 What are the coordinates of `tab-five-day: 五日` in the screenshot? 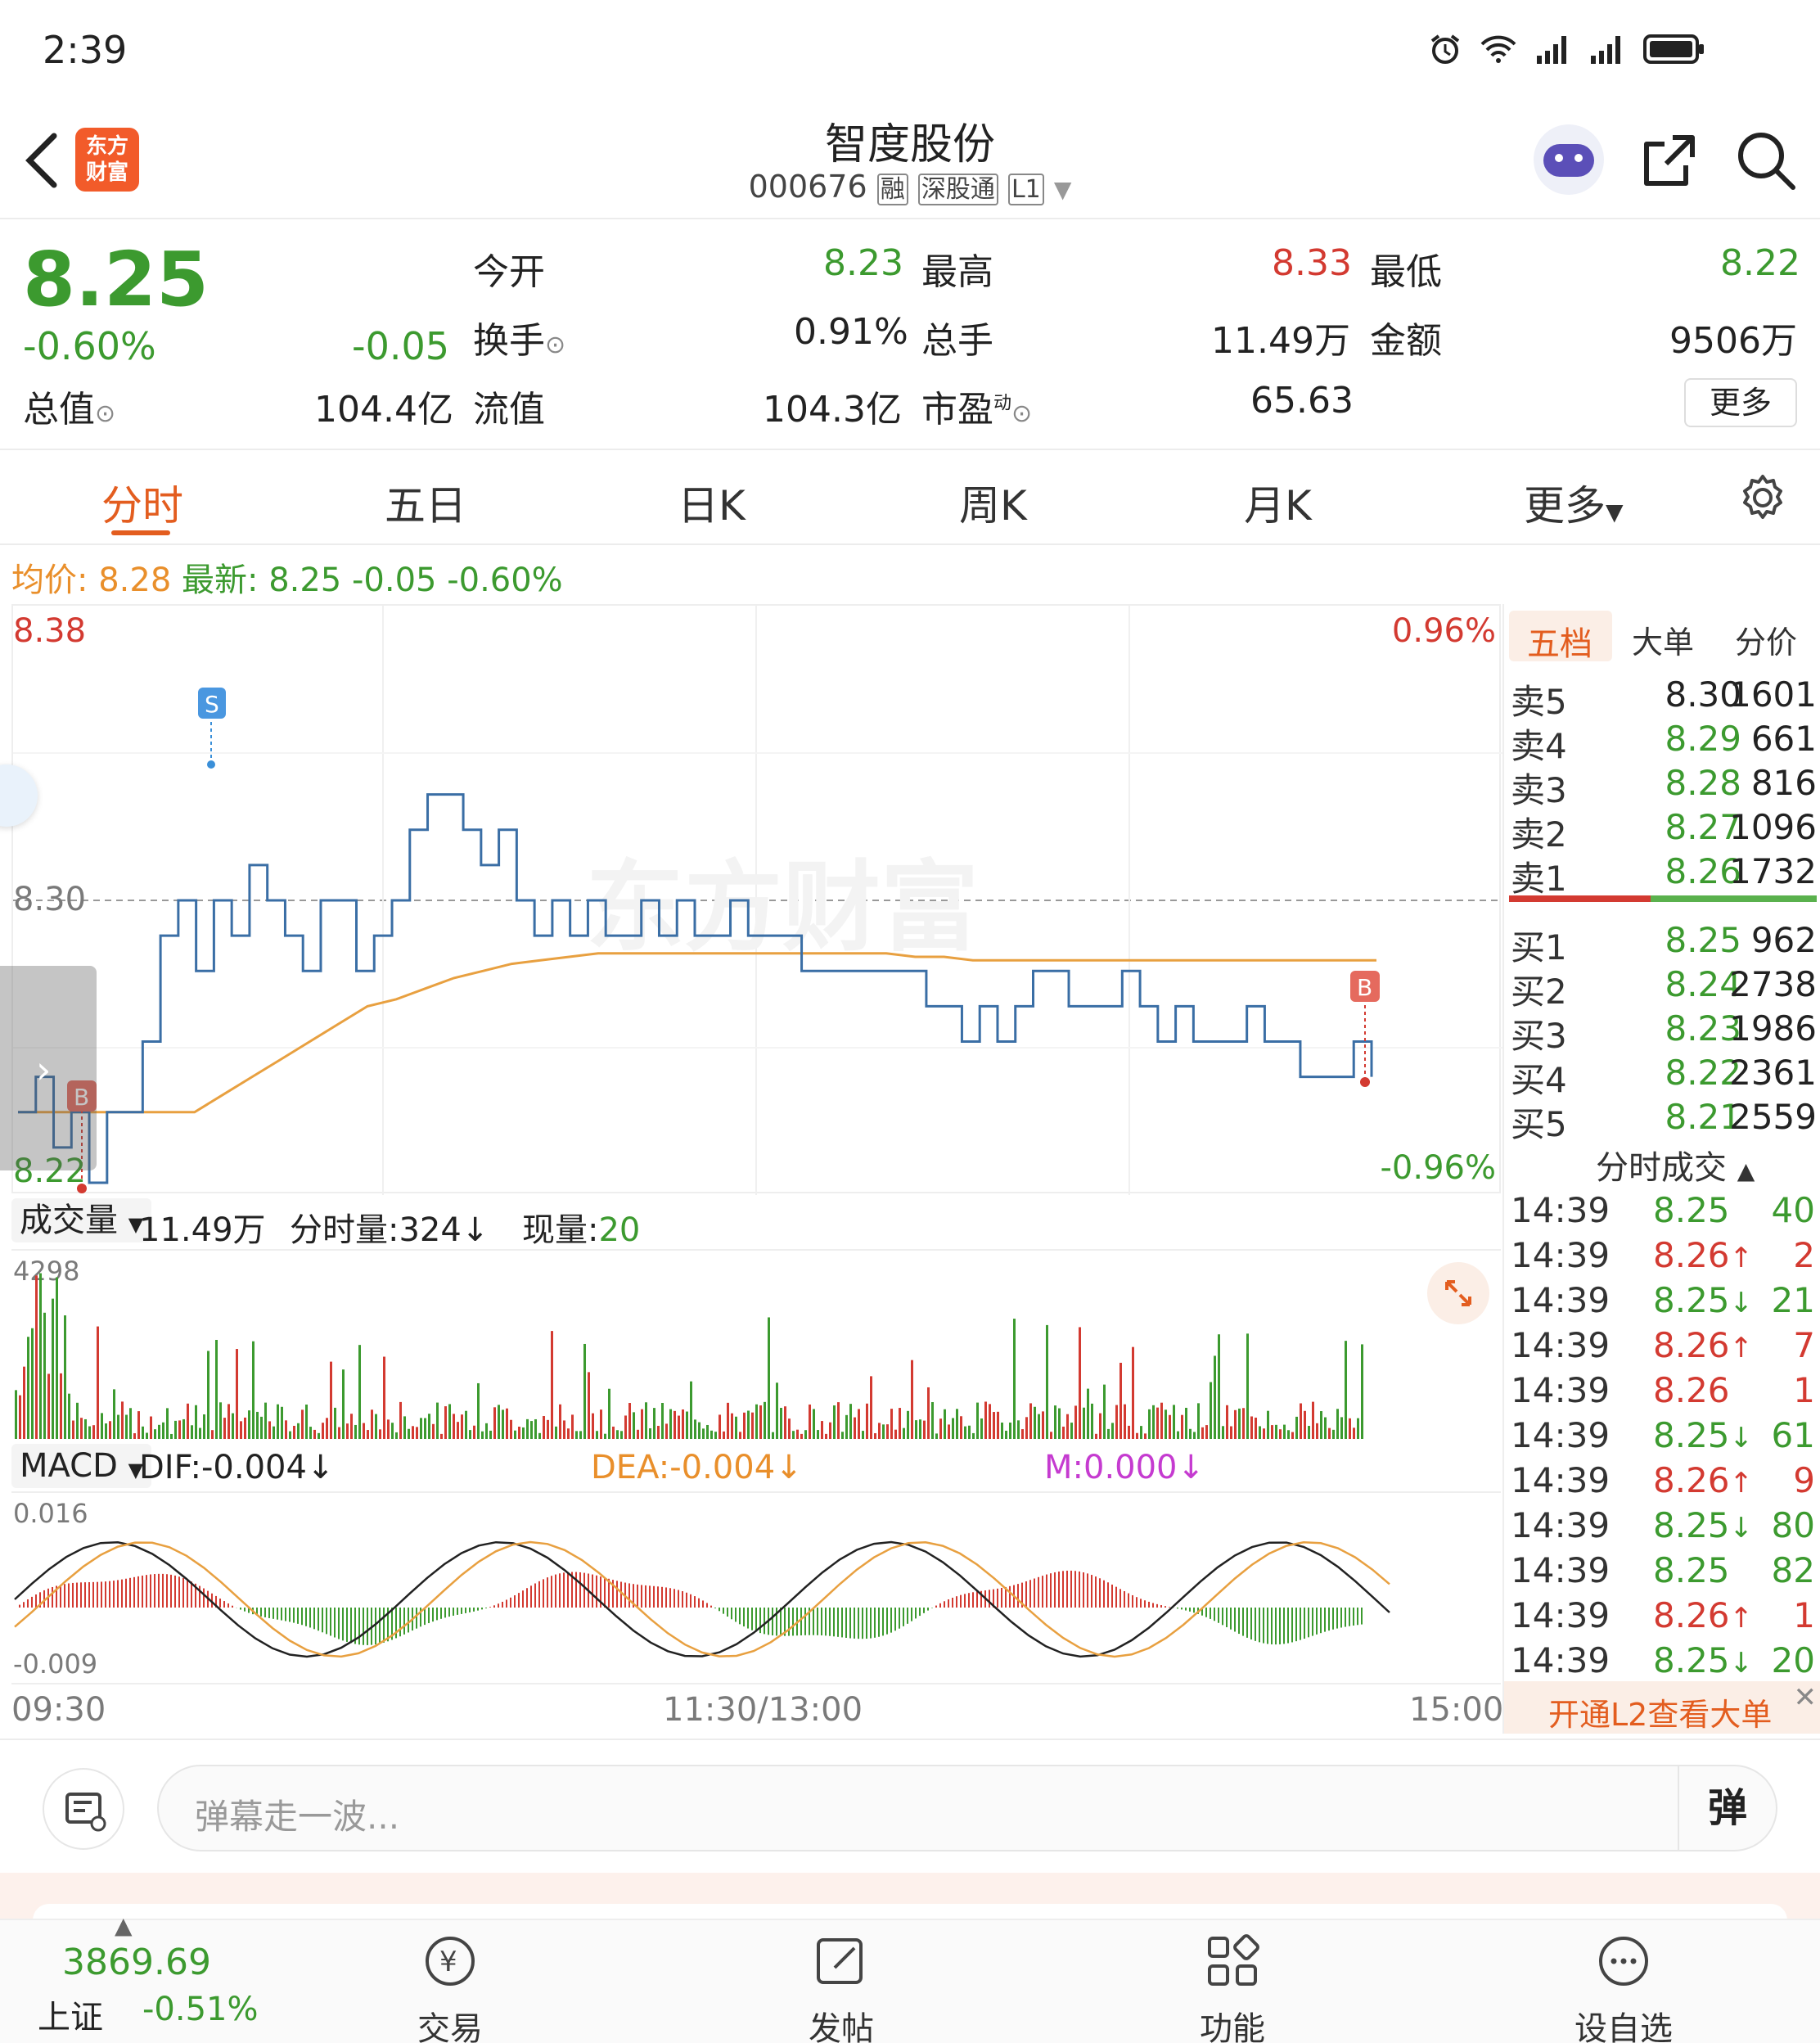 It's located at (425, 502).